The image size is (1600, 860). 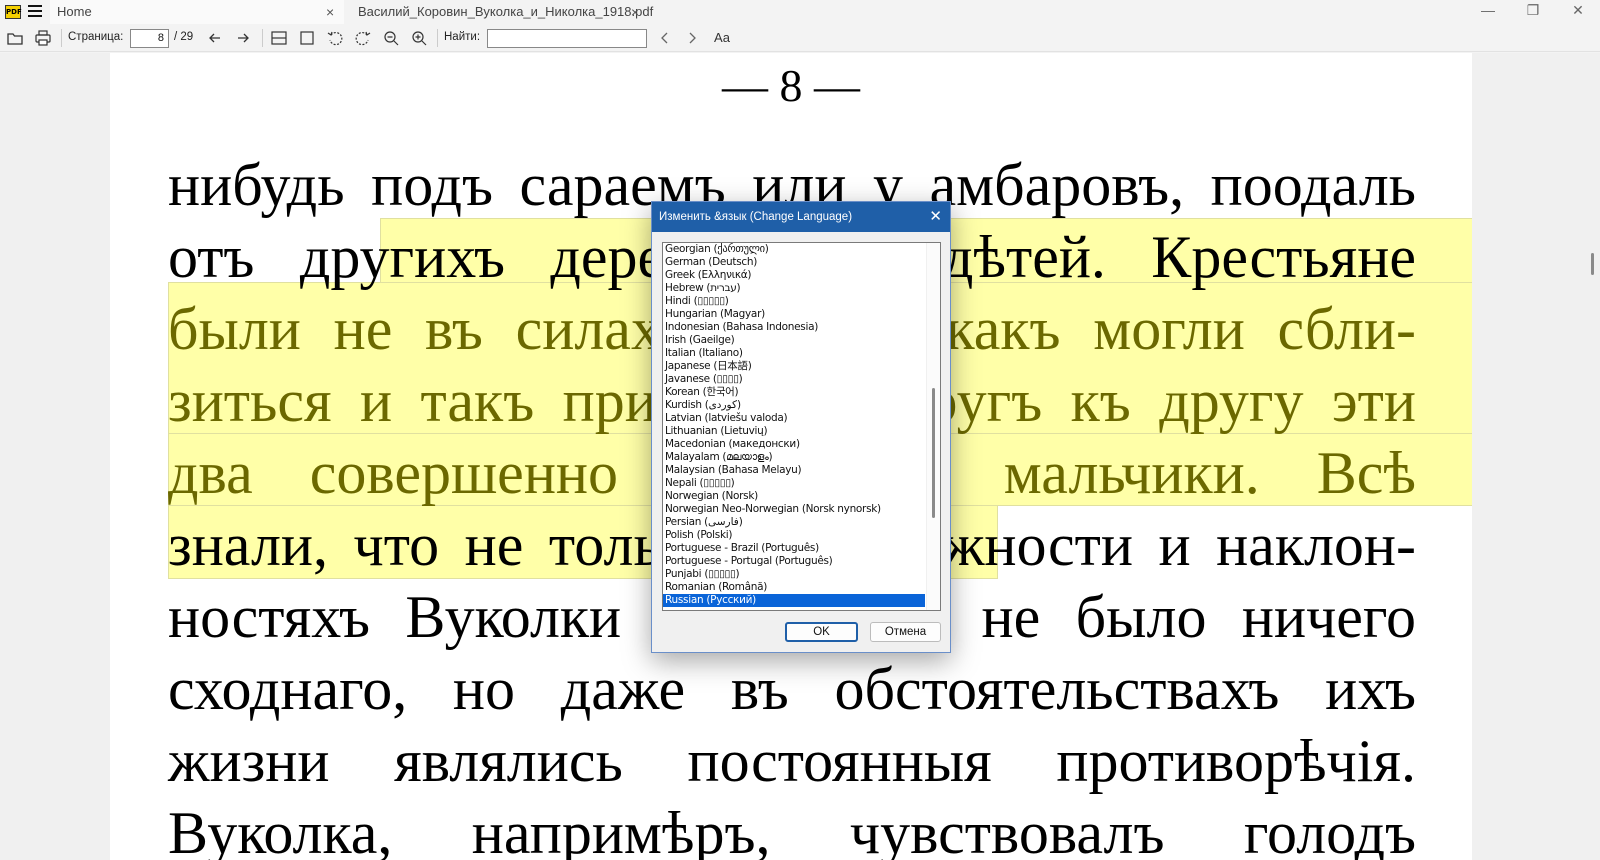 What do you see at coordinates (935, 217) in the screenshot?
I see `dialog-close-icon: ✕` at bounding box center [935, 217].